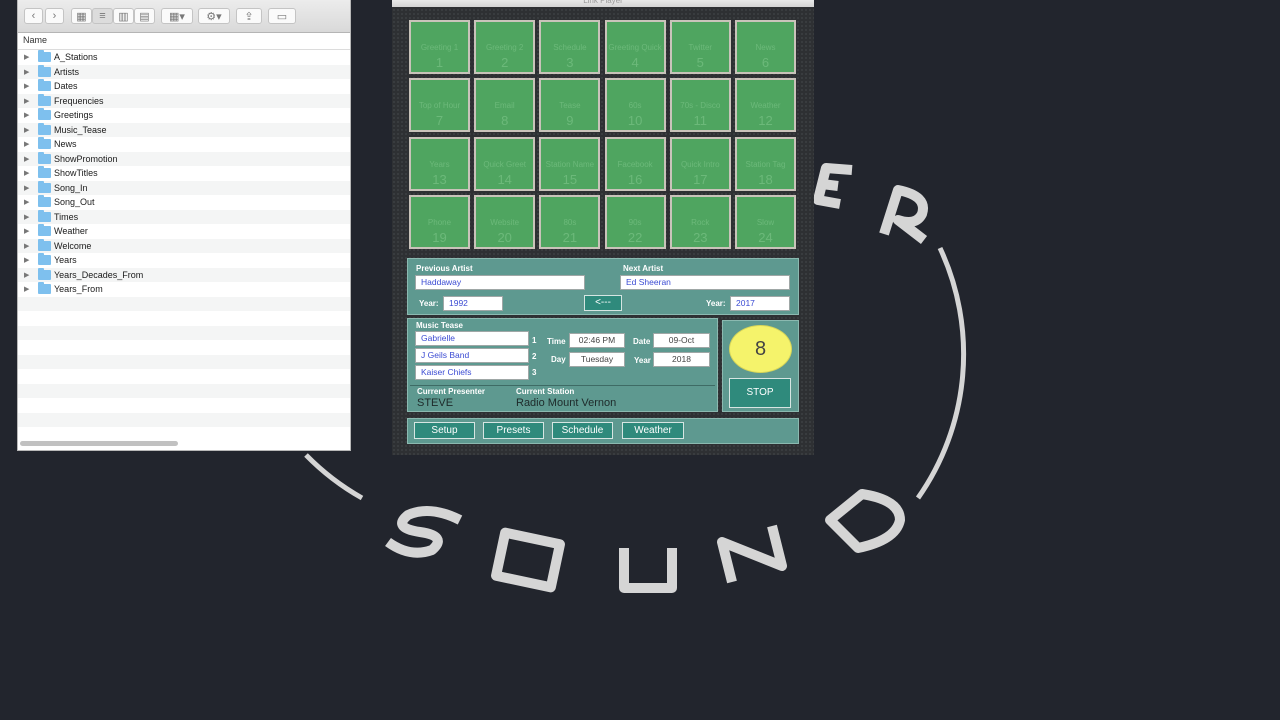 This screenshot has width=1280, height=720. What do you see at coordinates (765, 163) in the screenshot?
I see `cart-button-18: Station Tag 18` at bounding box center [765, 163].